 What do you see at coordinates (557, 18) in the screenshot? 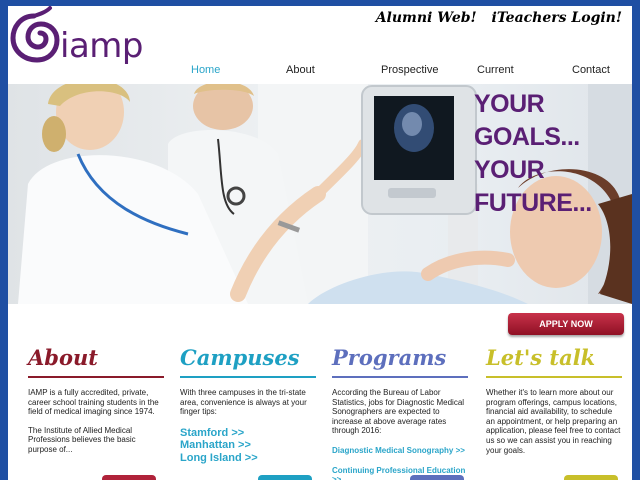
I see `teachers-login-link: iTeachers Login!` at bounding box center [557, 18].